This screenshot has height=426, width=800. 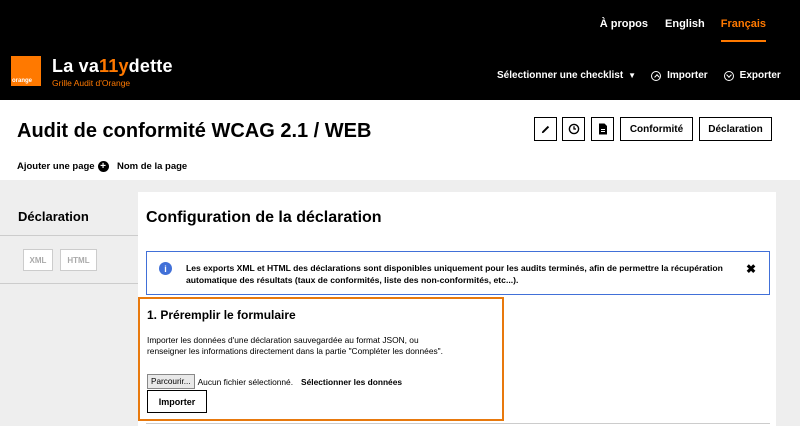 What do you see at coordinates (352, 381) in the screenshot?
I see `select-data-label: Sélectionner les données` at bounding box center [352, 381].